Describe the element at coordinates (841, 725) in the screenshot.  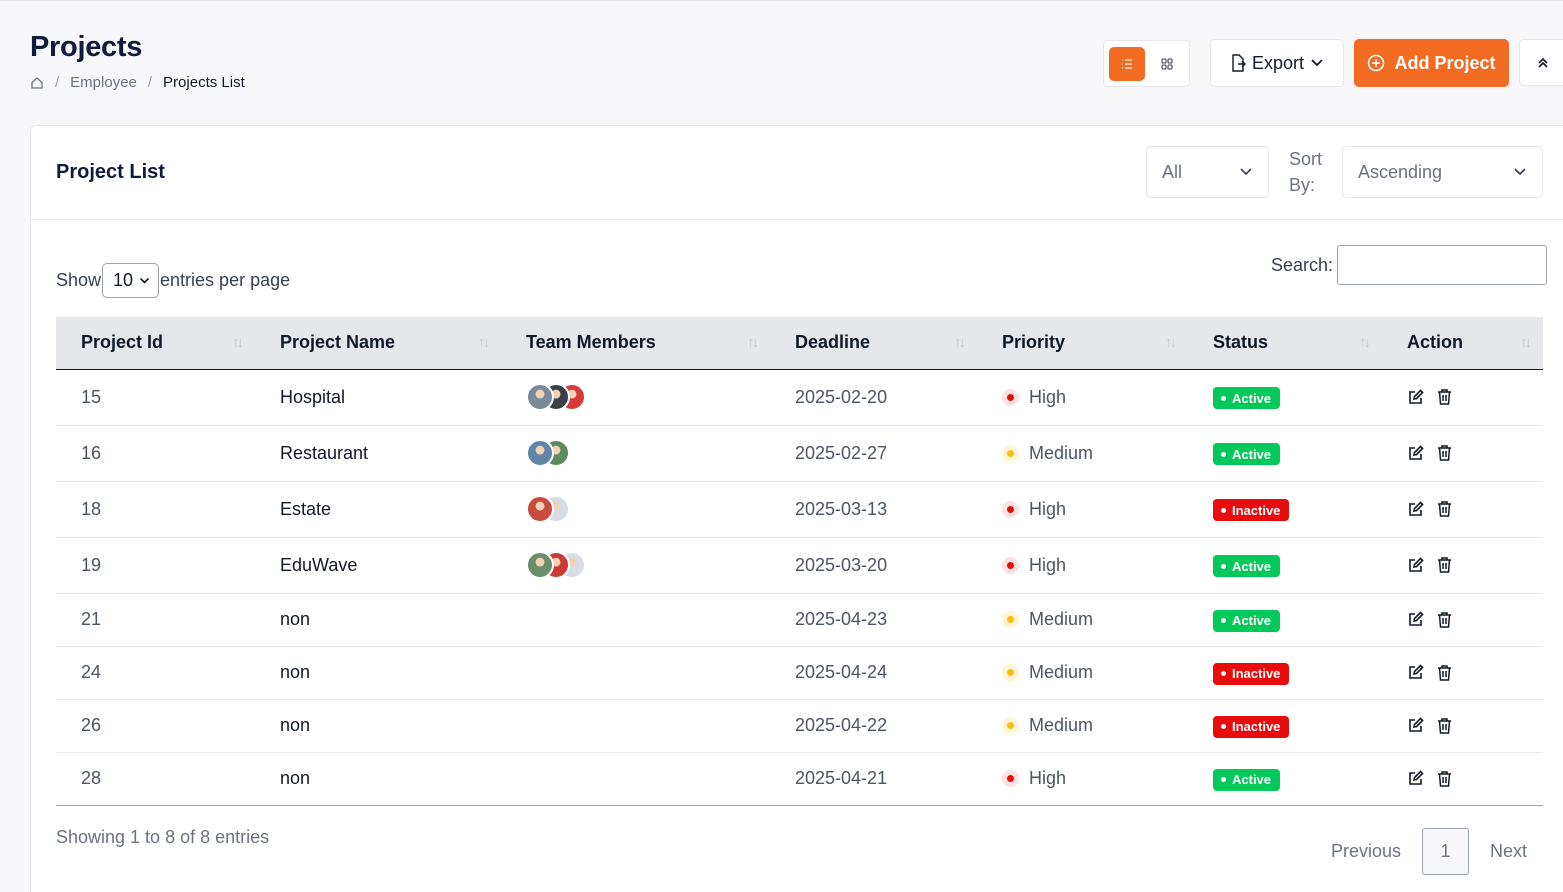
I see `cell-deadline: 2025-04-22` at that location.